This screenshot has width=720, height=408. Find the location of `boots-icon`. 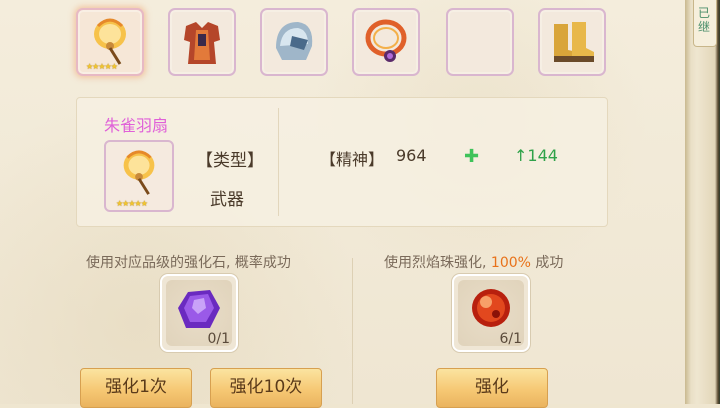

boots-icon is located at coordinates (574, 42).